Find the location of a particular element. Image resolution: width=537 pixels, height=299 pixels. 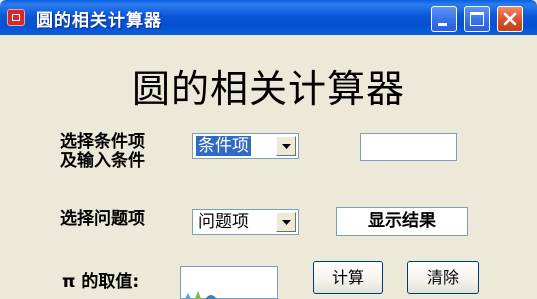

question-select-value: 问题项 is located at coordinates (223, 222).